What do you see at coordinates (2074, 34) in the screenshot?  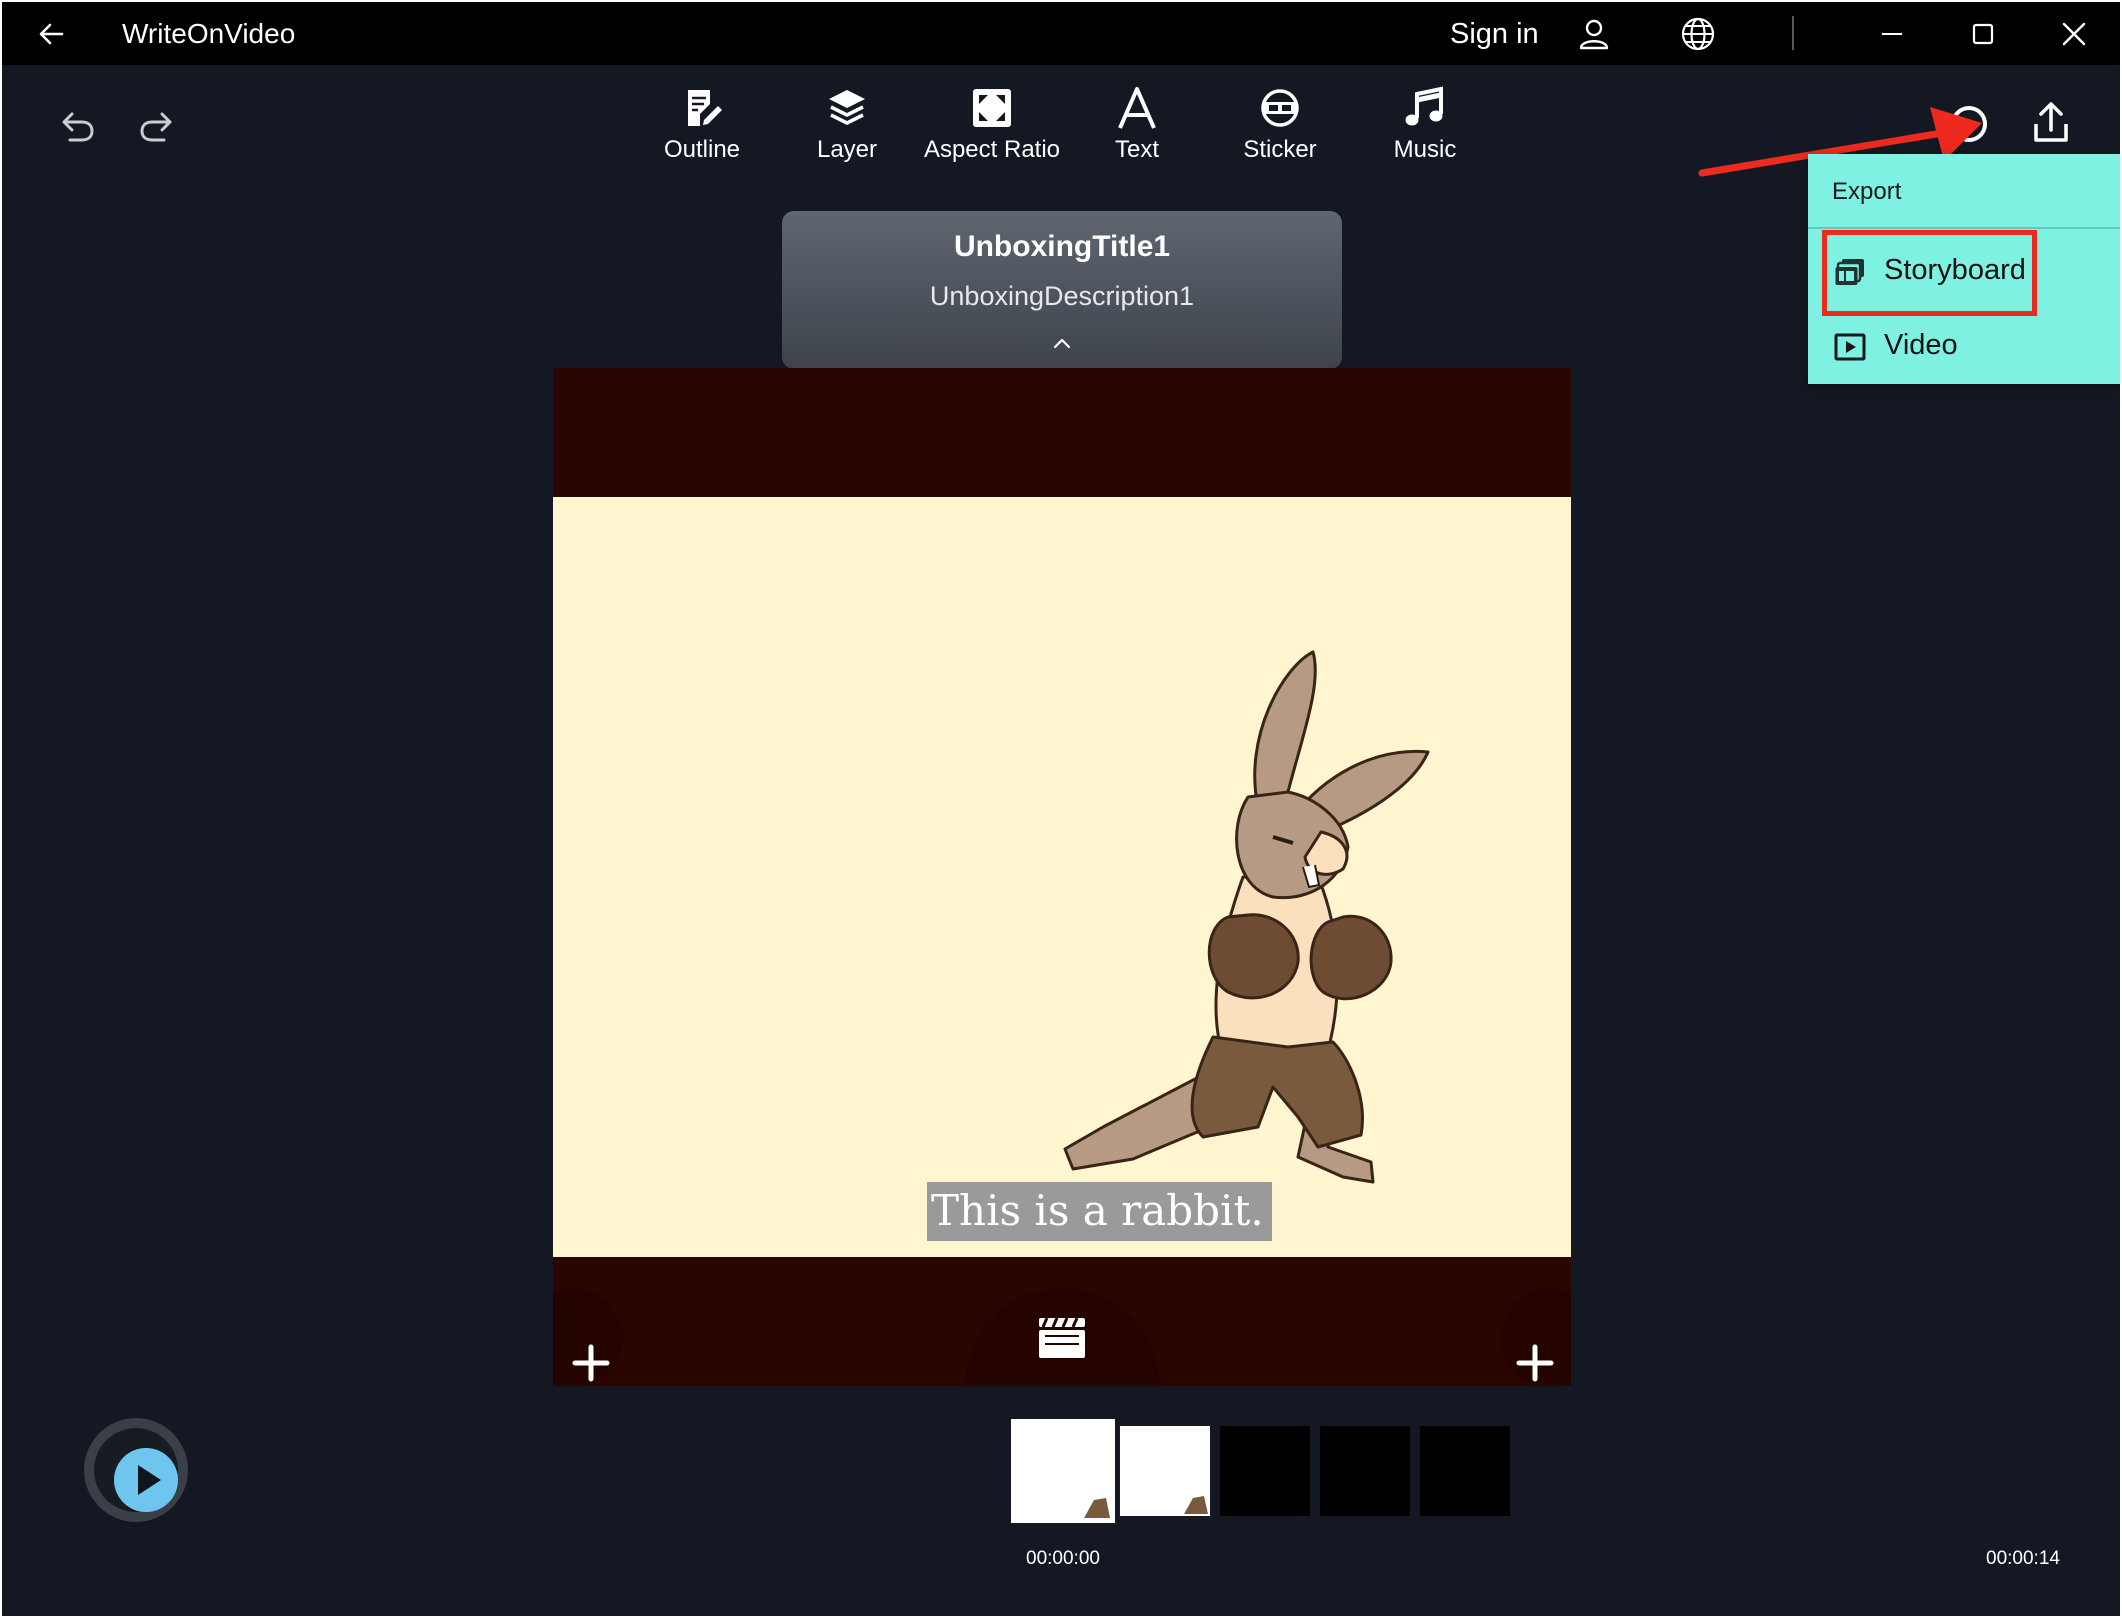 I see `close-icon` at bounding box center [2074, 34].